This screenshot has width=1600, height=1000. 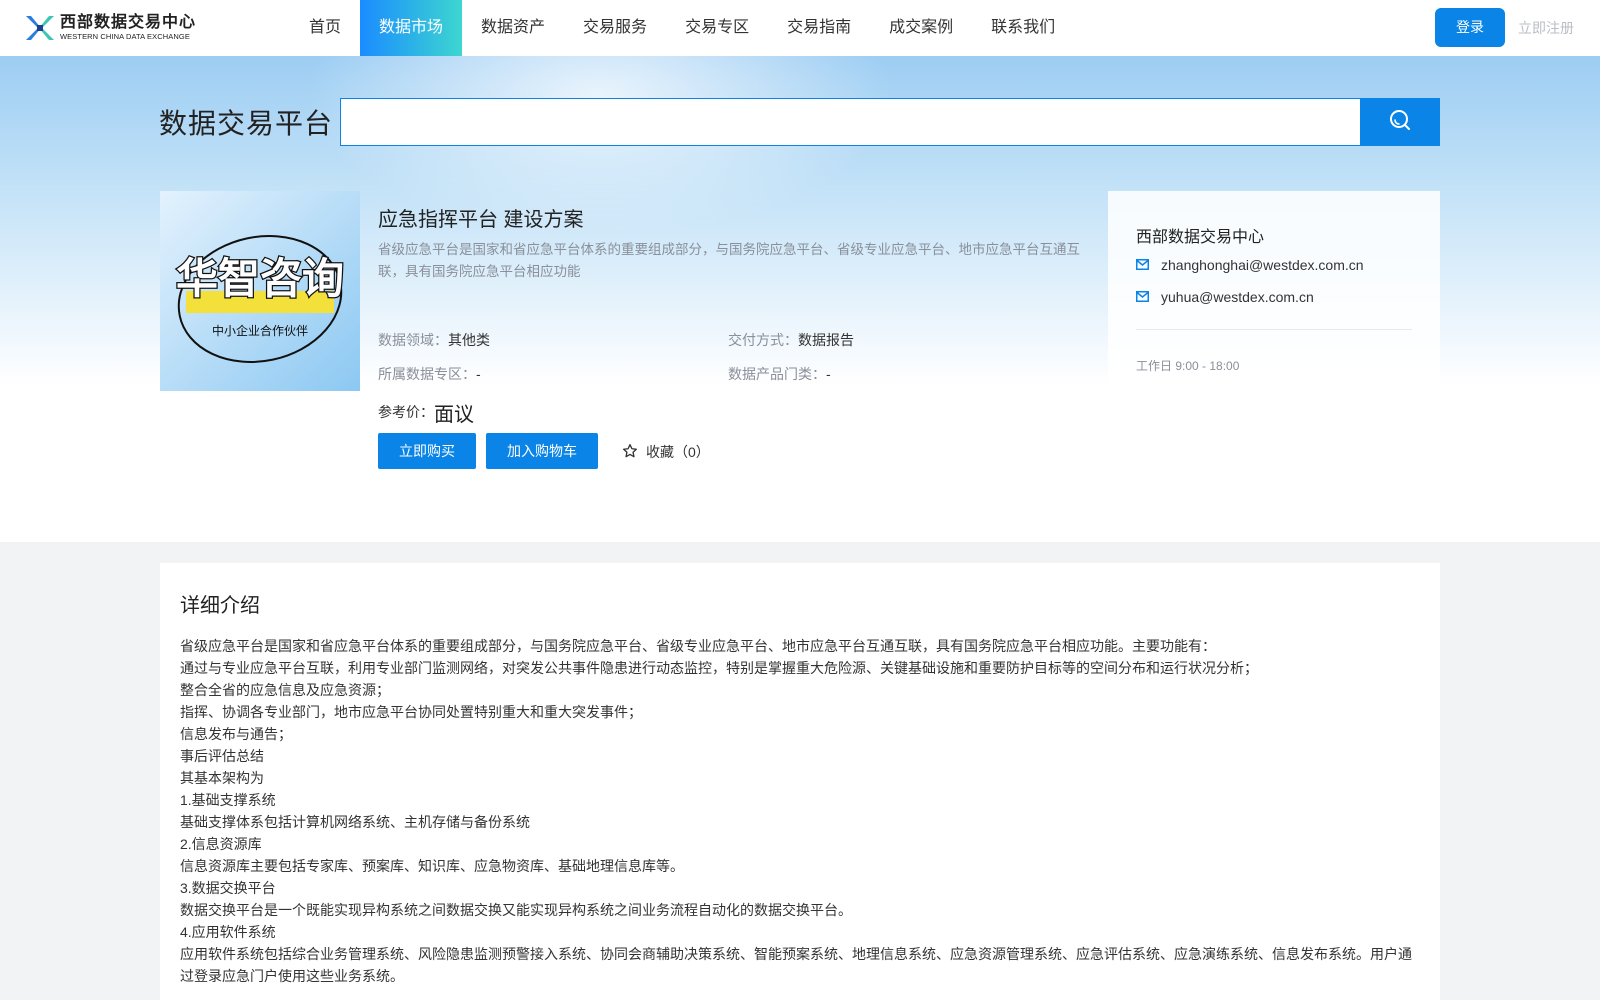 What do you see at coordinates (413, 340) in the screenshot?
I see `attr-label: 数据领域：` at bounding box center [413, 340].